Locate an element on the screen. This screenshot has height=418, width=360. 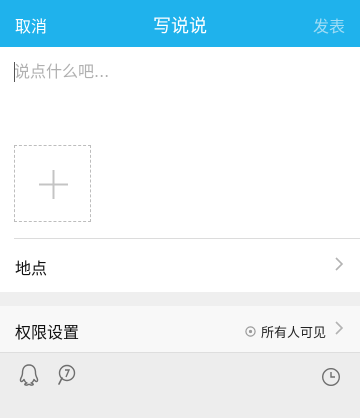
location-label: 地点 is located at coordinates (31, 268).